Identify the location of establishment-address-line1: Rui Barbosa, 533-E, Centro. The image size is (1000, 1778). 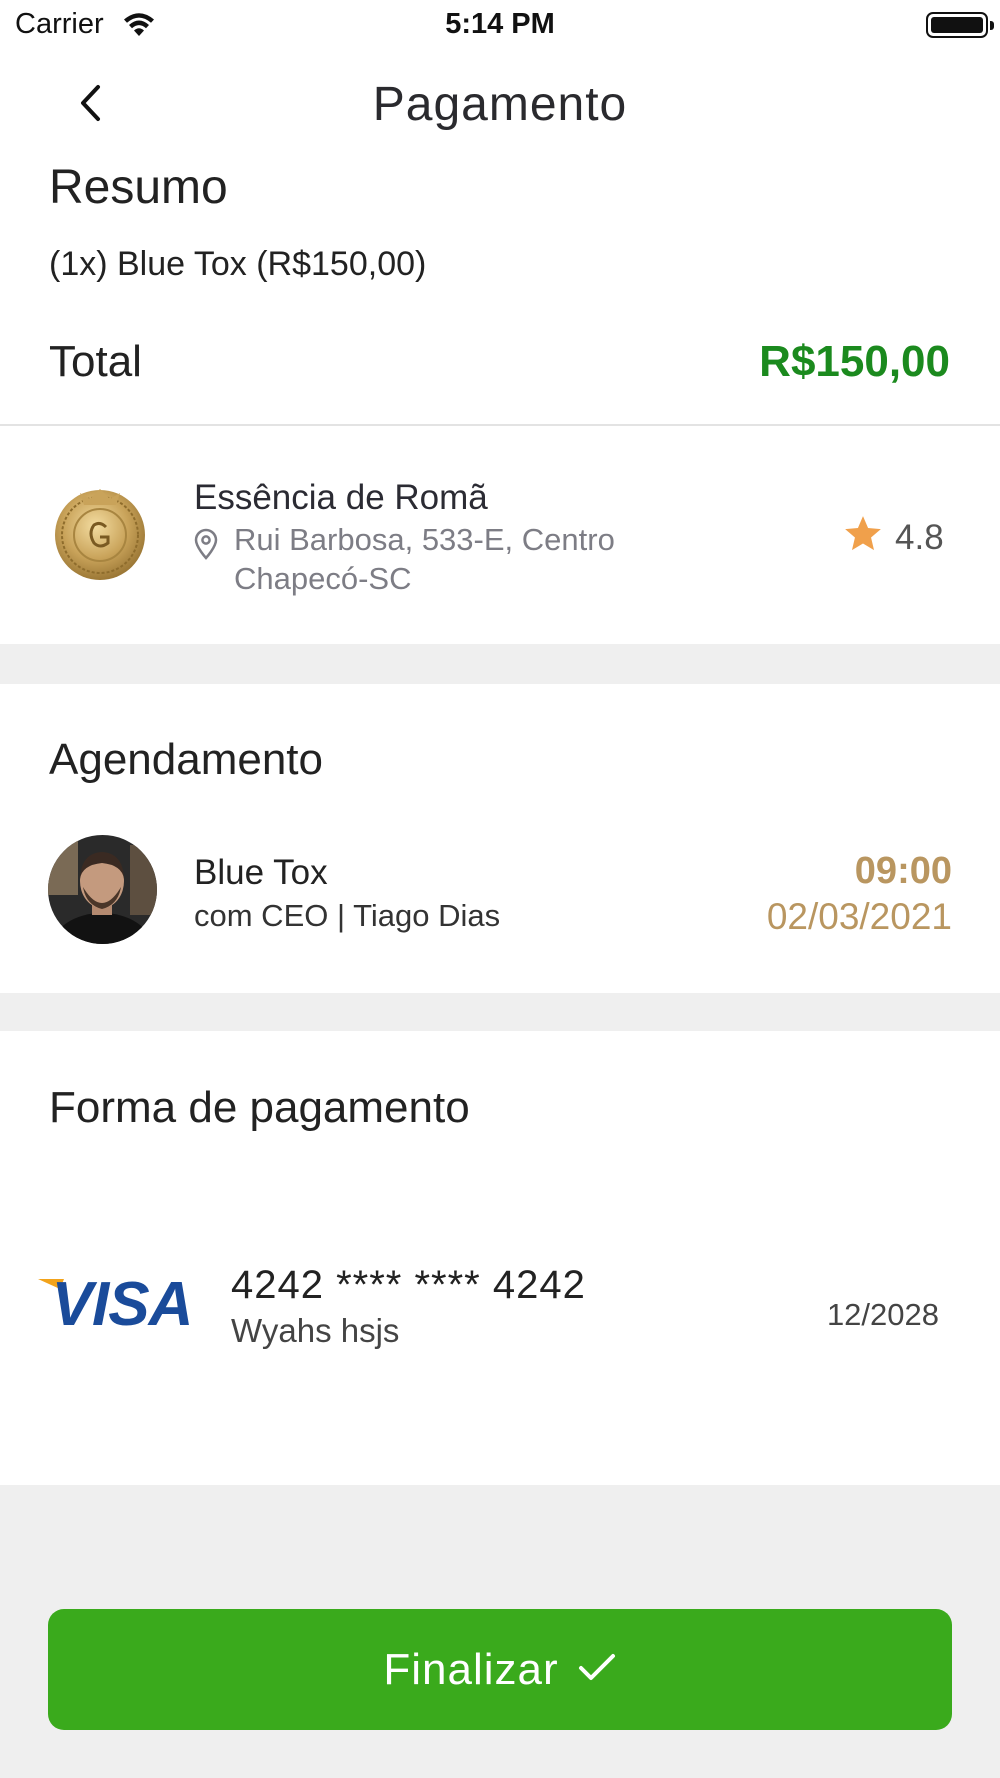
(424, 539).